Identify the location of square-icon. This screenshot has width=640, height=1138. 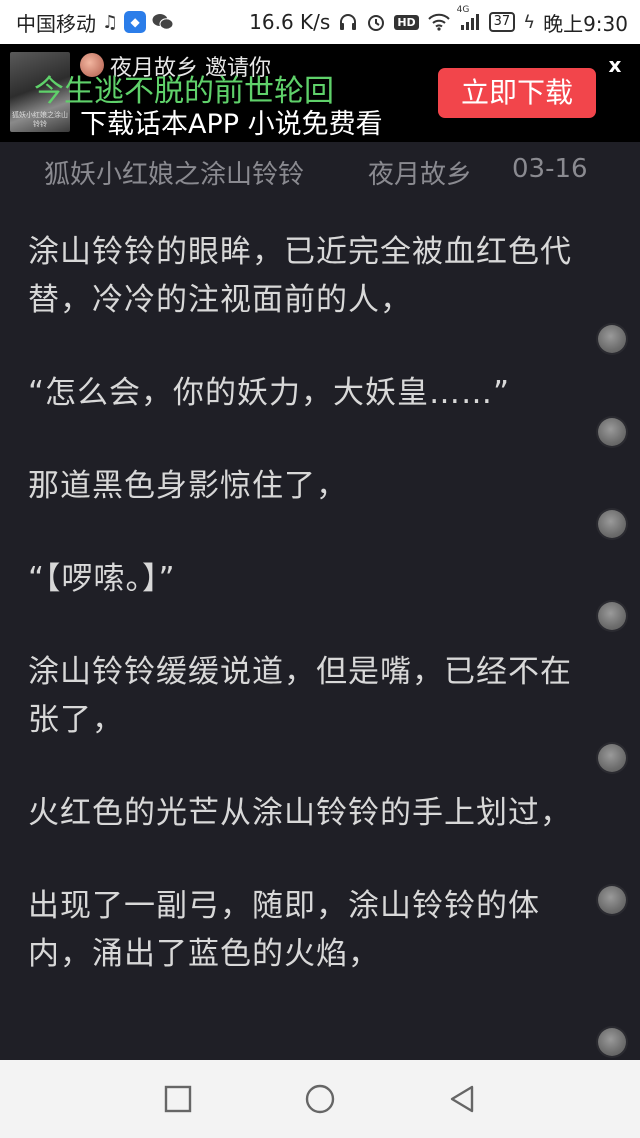
(178, 1099).